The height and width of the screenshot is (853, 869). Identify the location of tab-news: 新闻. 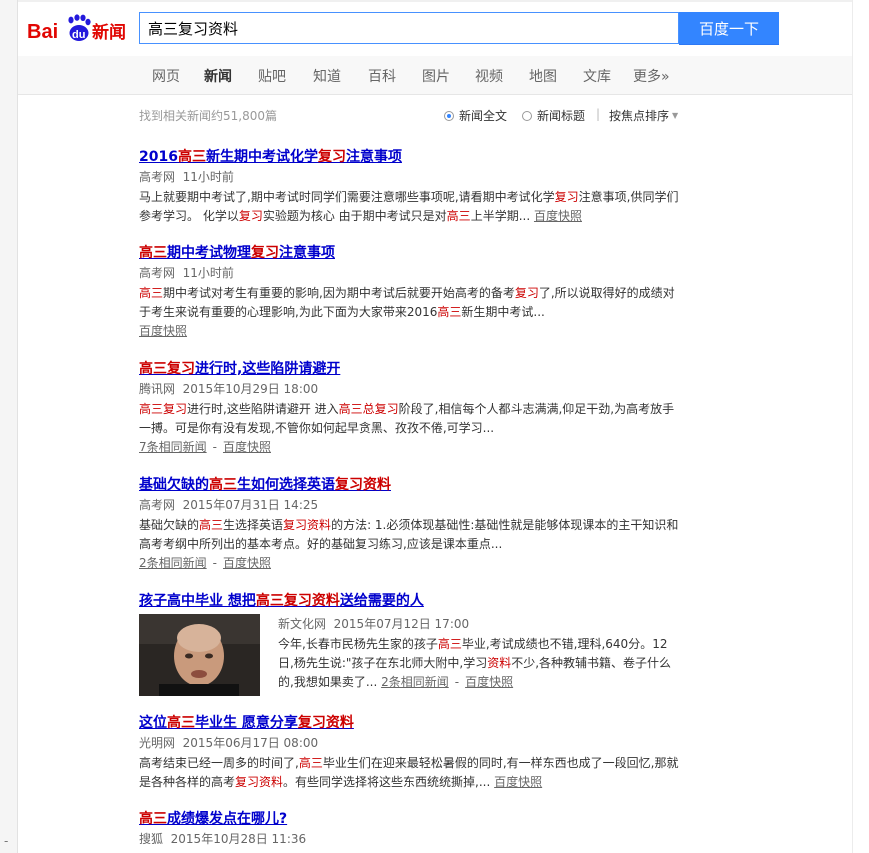
(218, 76).